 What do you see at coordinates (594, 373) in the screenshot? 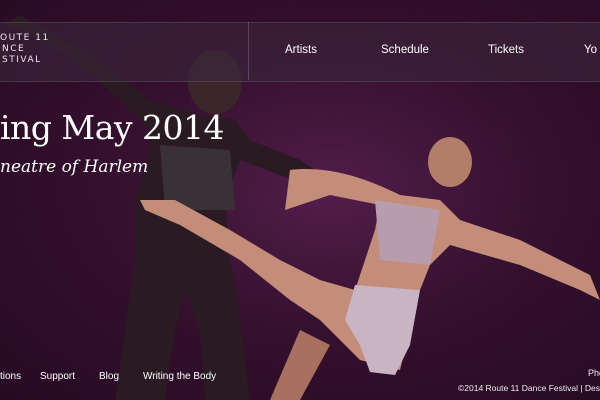
I see `photo-credit: Pho` at bounding box center [594, 373].